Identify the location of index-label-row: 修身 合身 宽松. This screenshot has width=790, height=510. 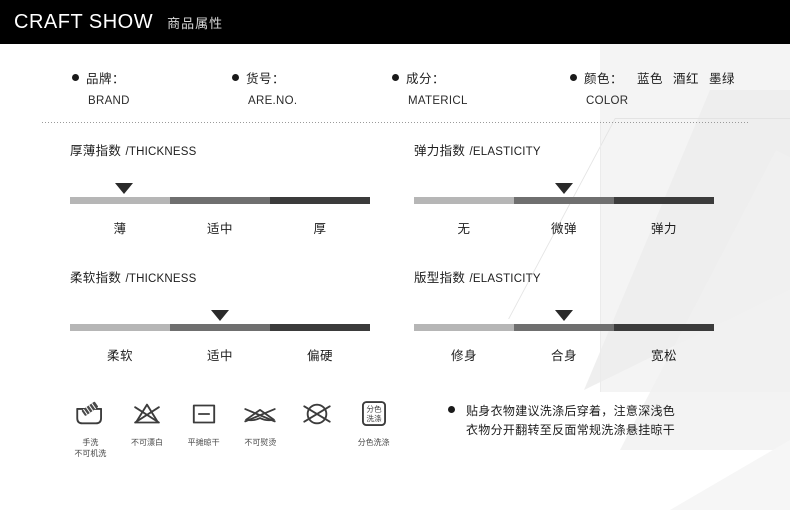
(564, 354).